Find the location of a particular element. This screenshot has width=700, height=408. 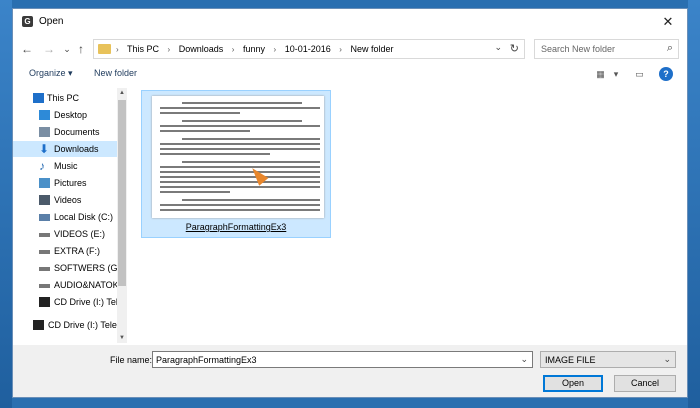

sidebar-item-cd-drive-2: CD Drive (I:) Telet is located at coordinates (66, 325).